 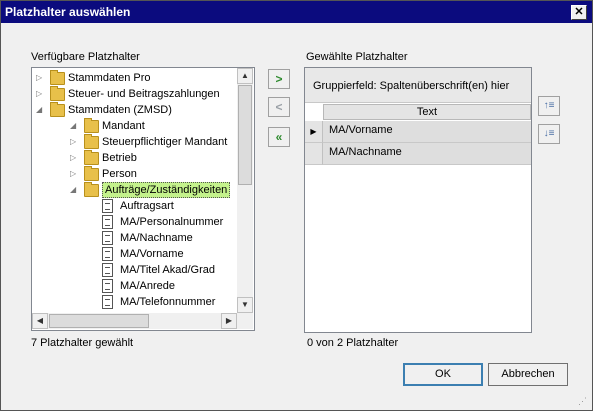 I want to click on tree-node-label: Auftragsart, so click(x=147, y=206).